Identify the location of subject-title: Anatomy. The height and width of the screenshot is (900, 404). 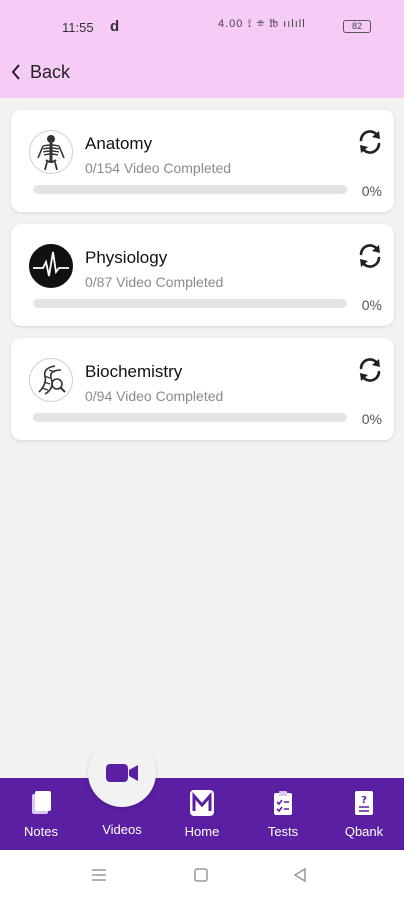
(119, 143).